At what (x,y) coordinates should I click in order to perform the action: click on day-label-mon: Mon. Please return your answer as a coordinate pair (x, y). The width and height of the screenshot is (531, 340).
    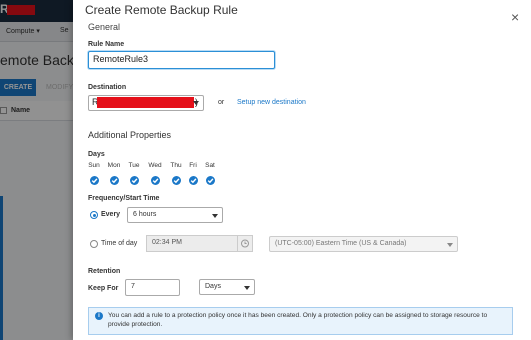
    Looking at the image, I should click on (114, 165).